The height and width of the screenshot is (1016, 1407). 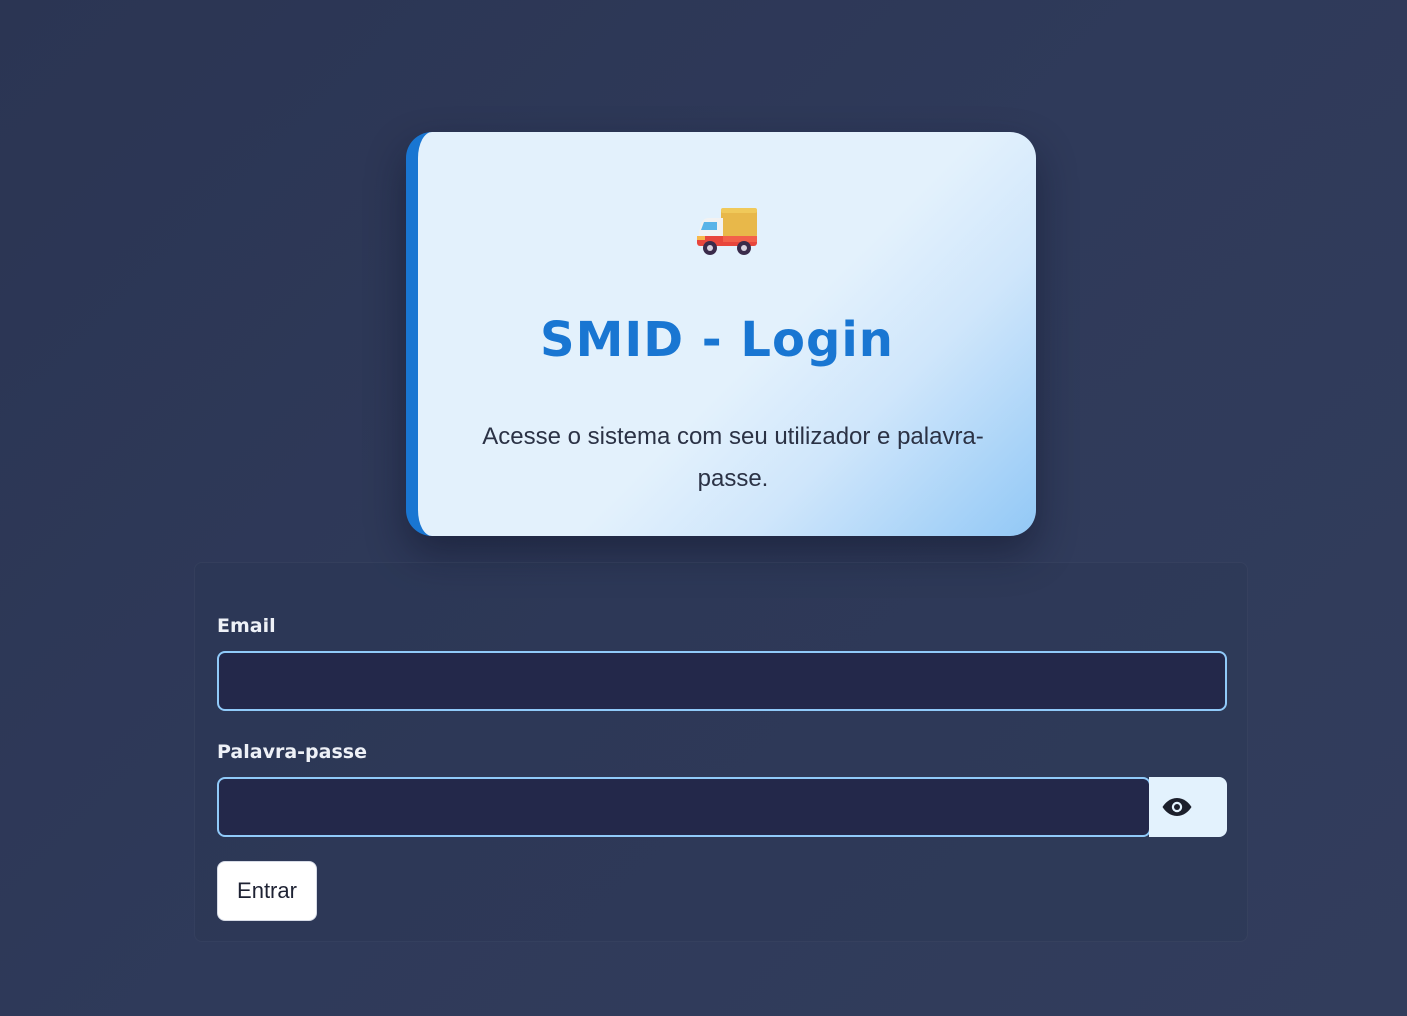 I want to click on password-visibility-toggle, so click(x=1188, y=807).